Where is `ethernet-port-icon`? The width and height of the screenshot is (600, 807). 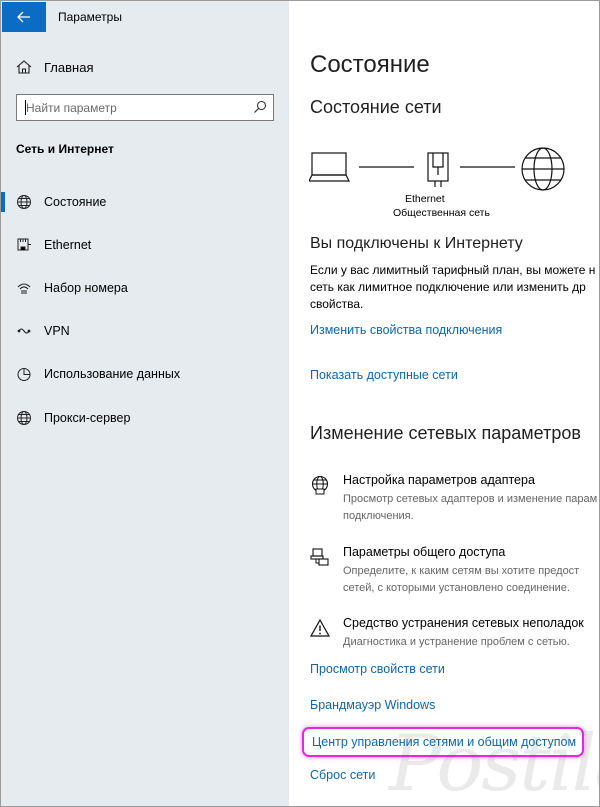 ethernet-port-icon is located at coordinates (438, 169).